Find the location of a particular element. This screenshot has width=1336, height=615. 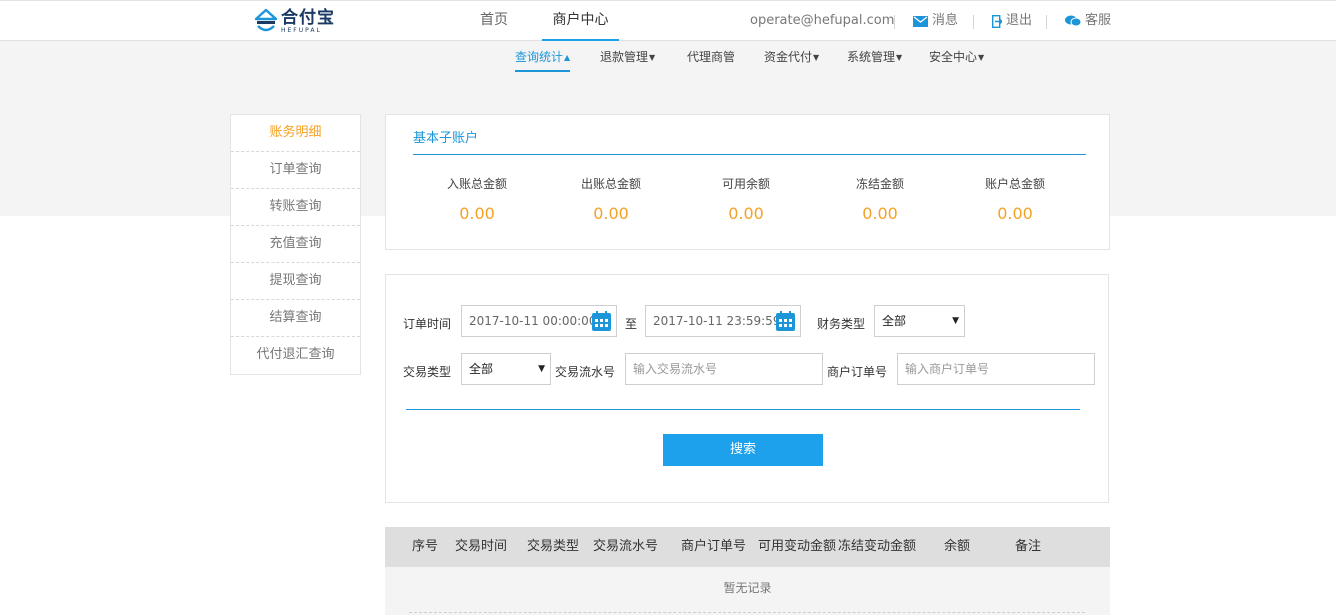

column-header: 冻结变动金额 is located at coordinates (877, 546).